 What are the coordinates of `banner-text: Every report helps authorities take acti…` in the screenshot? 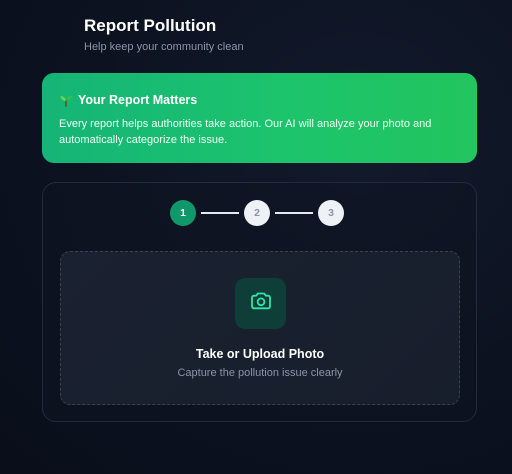 It's located at (245, 132).